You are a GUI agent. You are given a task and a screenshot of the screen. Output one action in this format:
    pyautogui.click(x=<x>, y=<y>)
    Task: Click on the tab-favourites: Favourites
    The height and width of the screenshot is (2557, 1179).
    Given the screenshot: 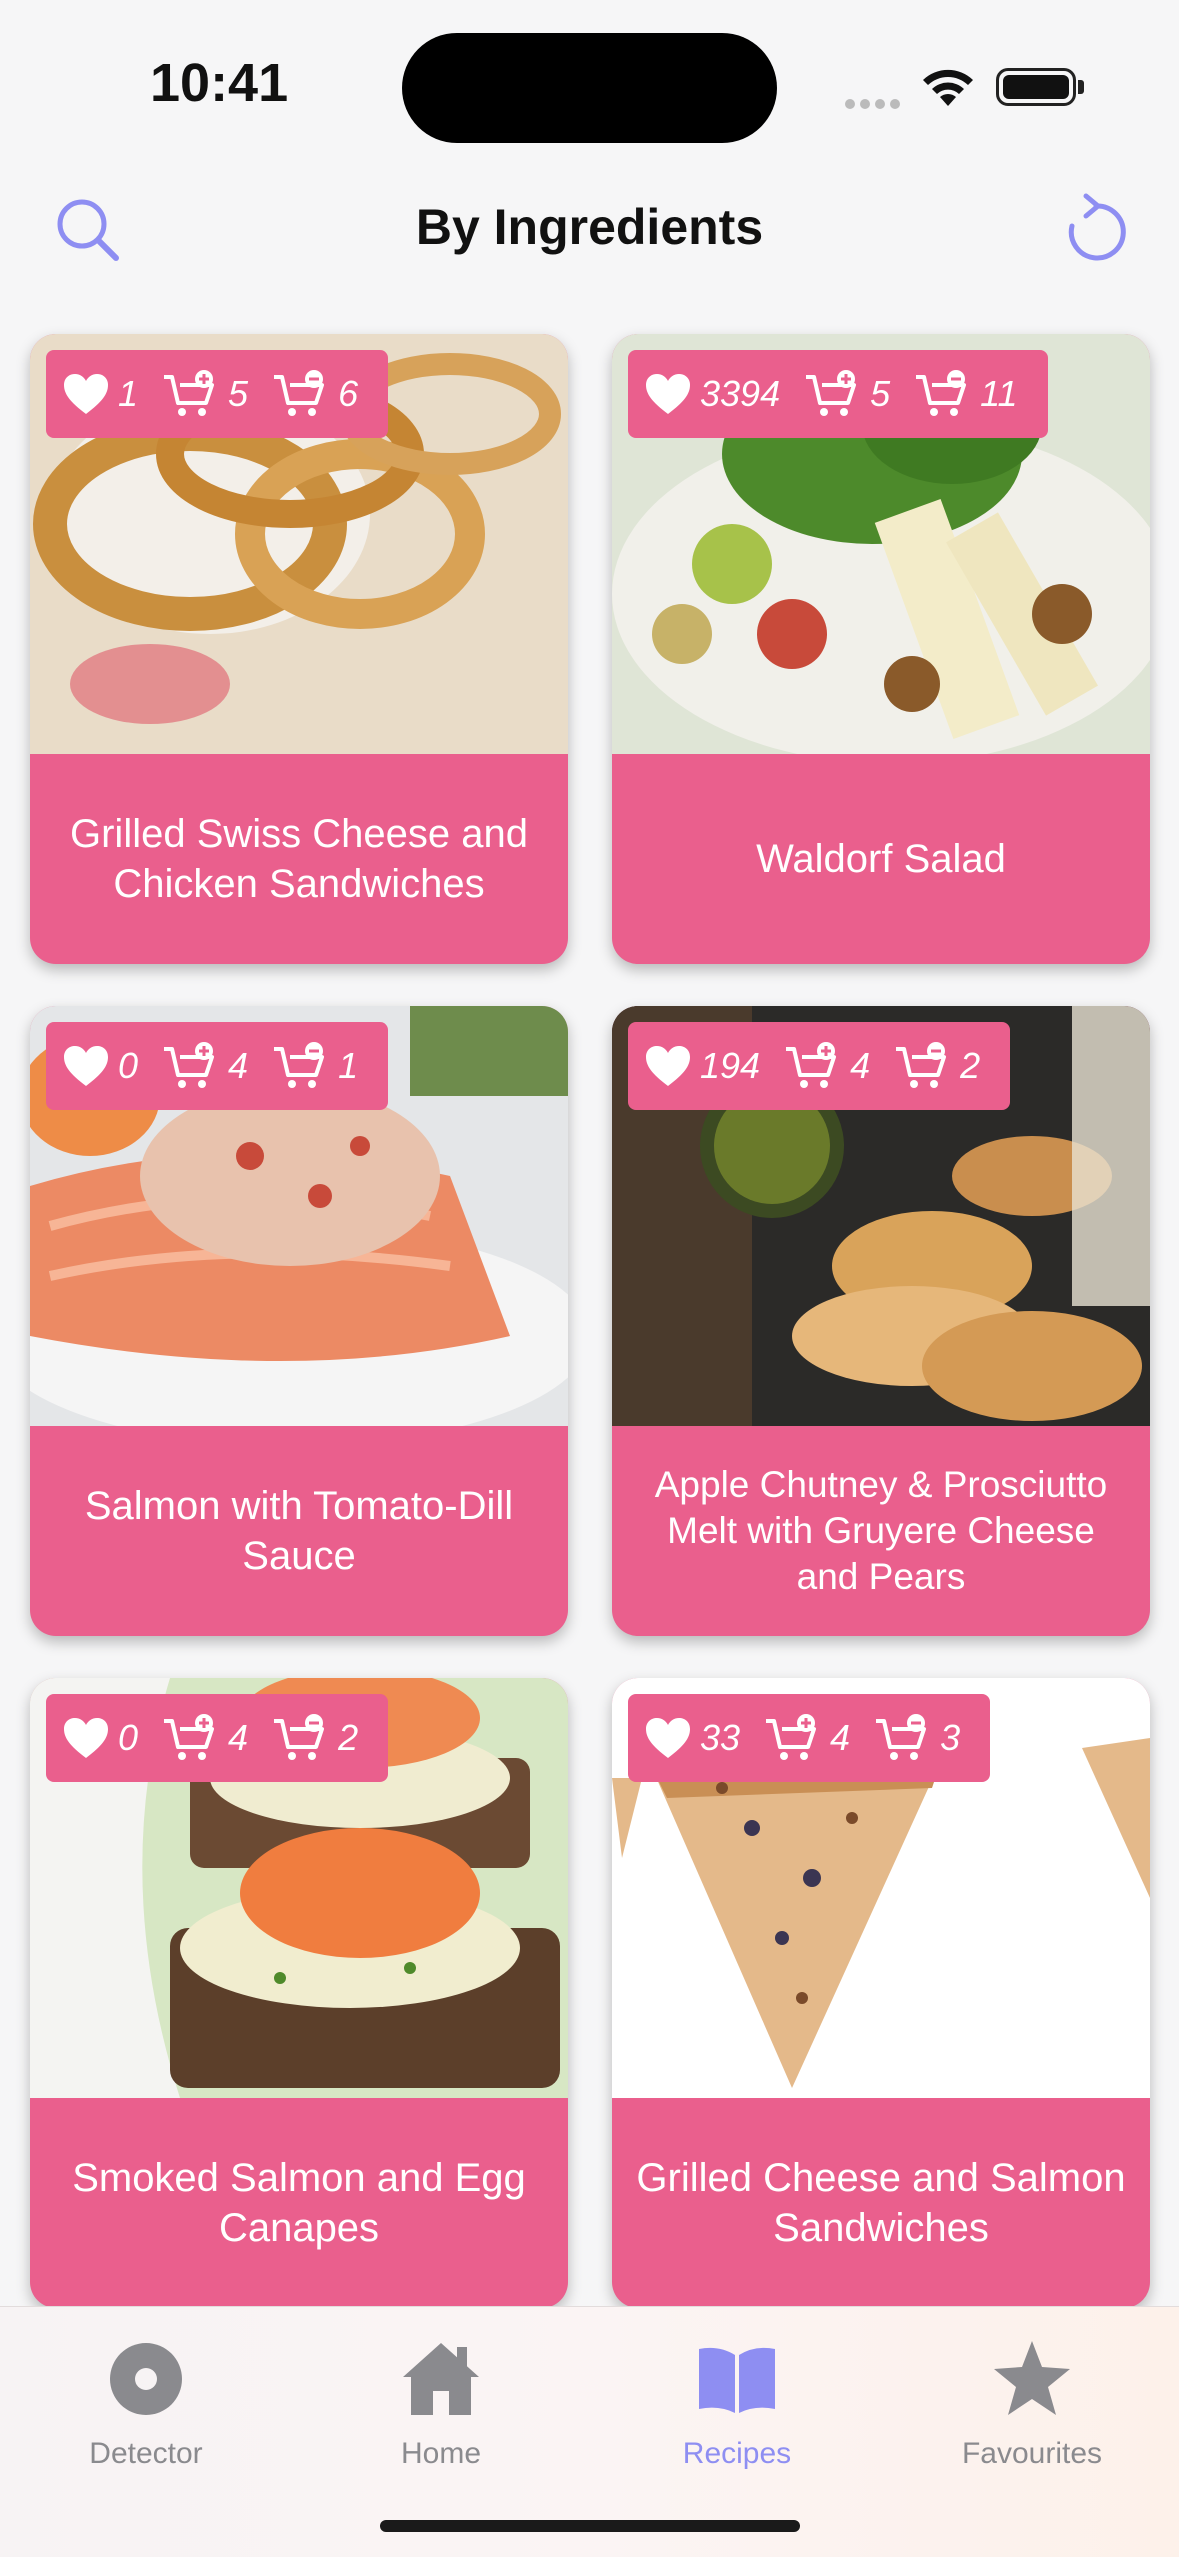 What is the action you would take?
    pyautogui.click(x=1032, y=2400)
    